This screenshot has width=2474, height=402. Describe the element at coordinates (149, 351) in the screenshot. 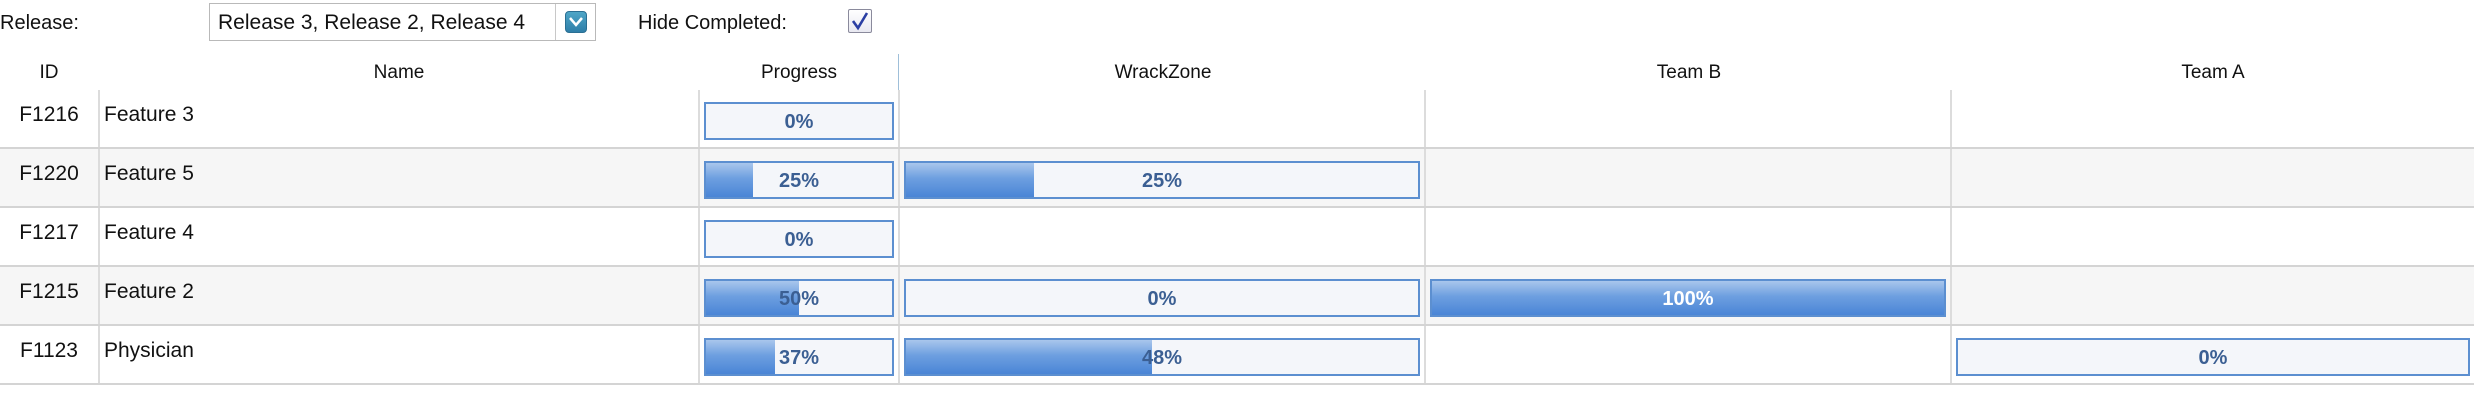

I see `cell-name: Physician` at that location.